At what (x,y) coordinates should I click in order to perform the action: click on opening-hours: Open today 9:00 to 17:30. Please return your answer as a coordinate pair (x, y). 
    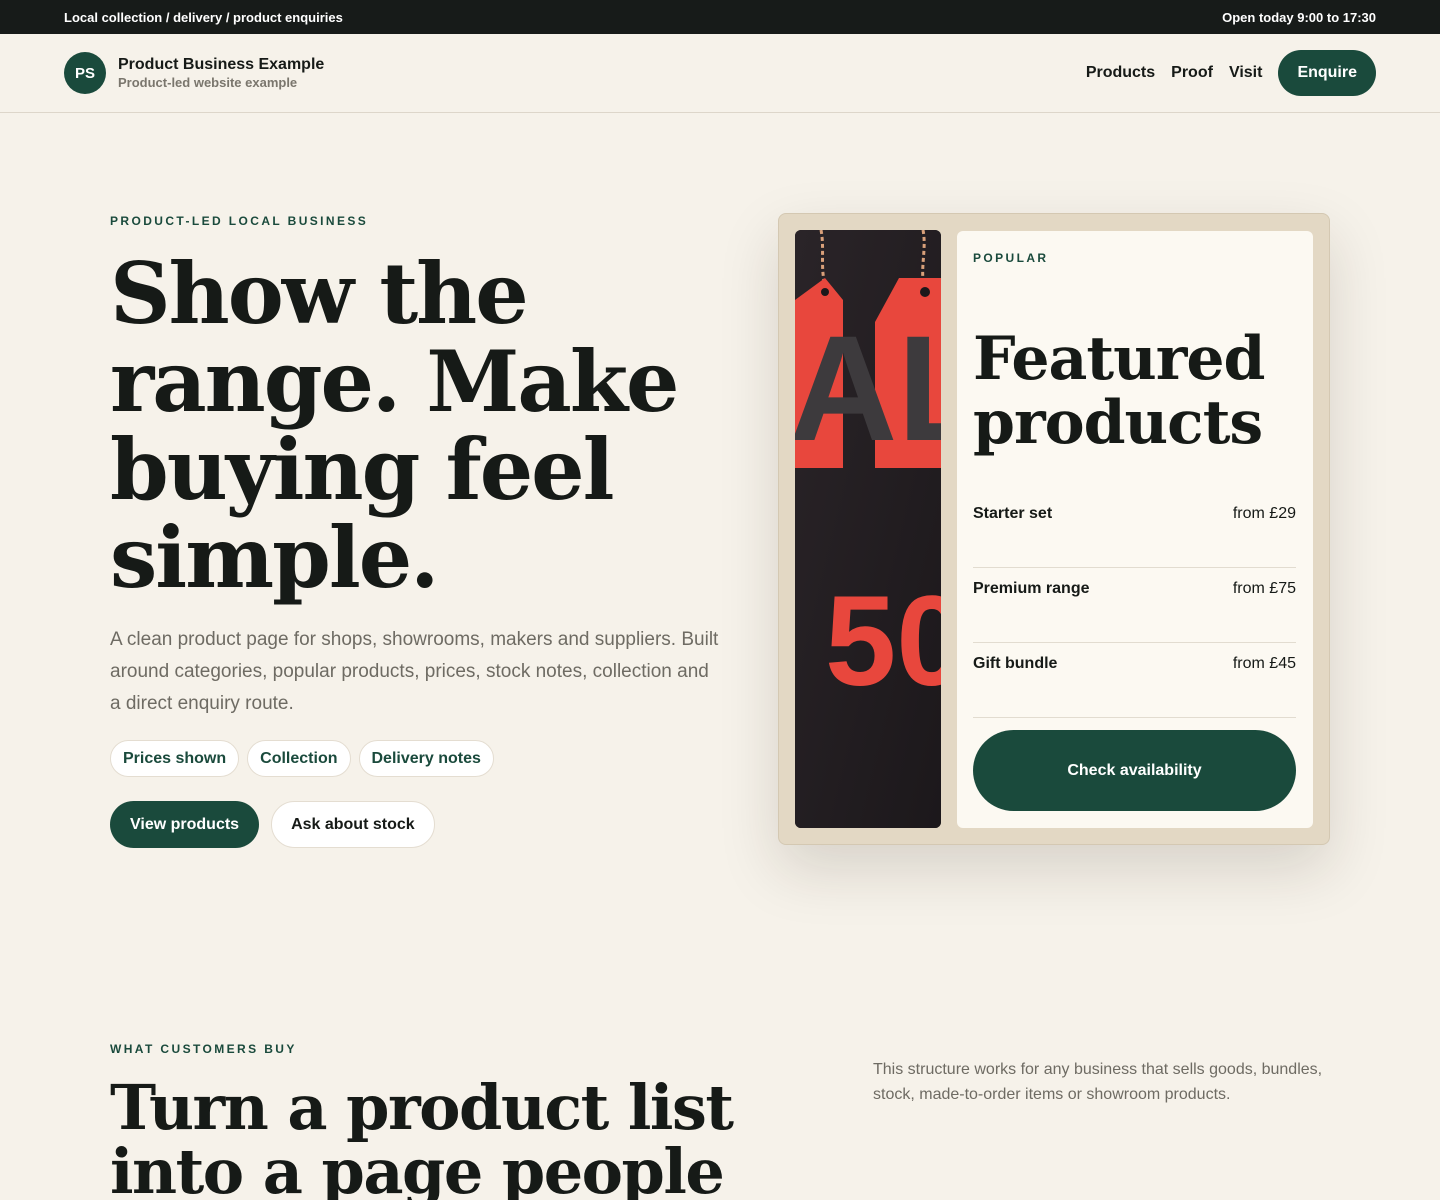
    Looking at the image, I should click on (1299, 17).